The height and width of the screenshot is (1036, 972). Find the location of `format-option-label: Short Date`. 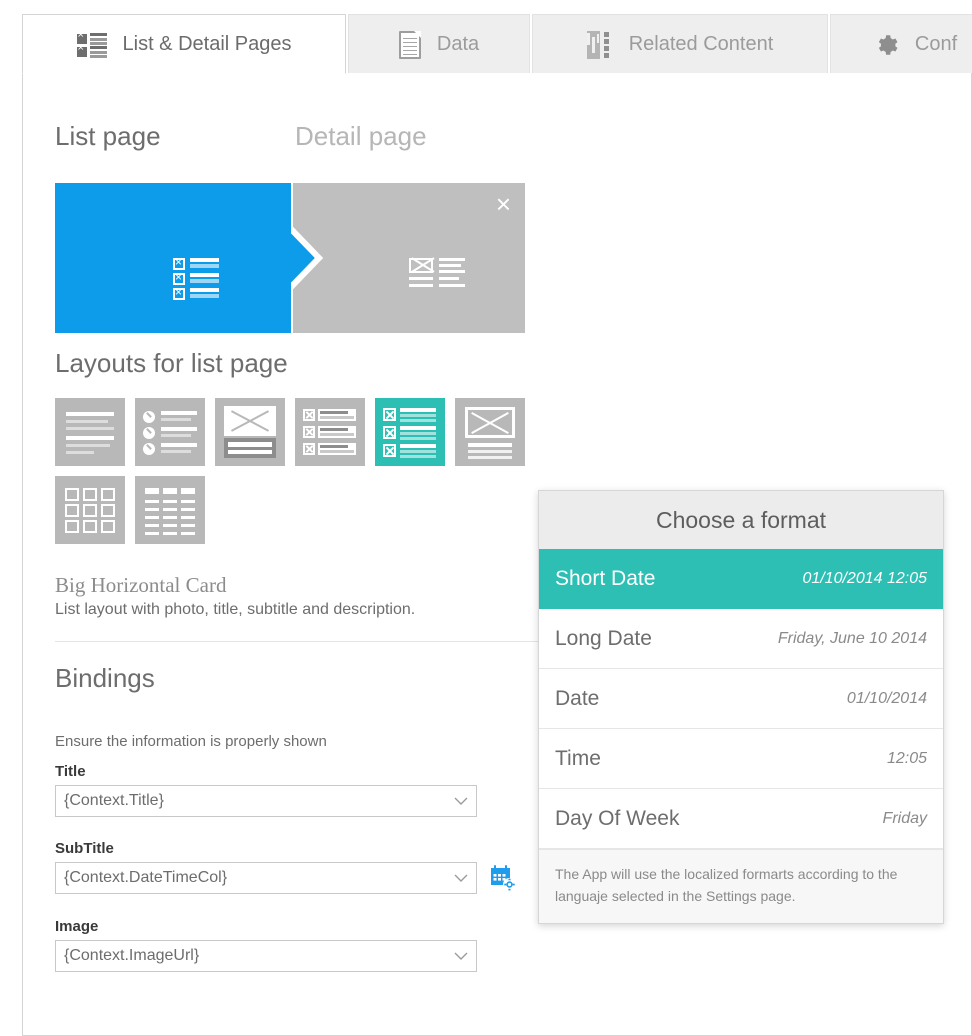

format-option-label: Short Date is located at coordinates (605, 578).